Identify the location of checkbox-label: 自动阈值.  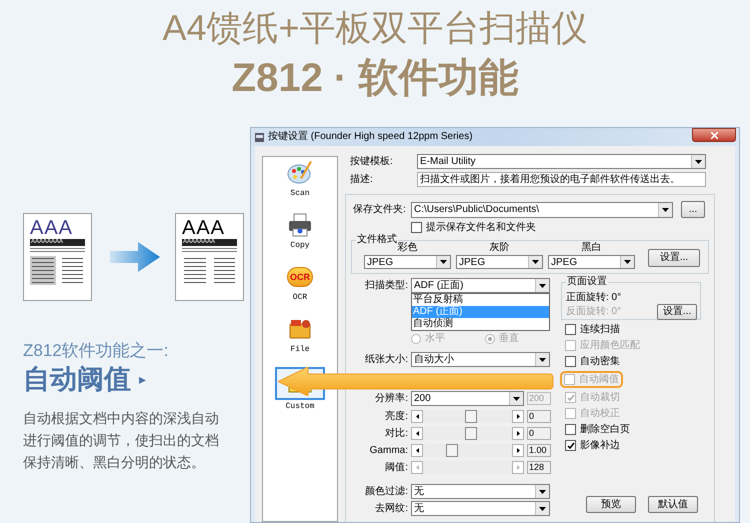
(599, 379).